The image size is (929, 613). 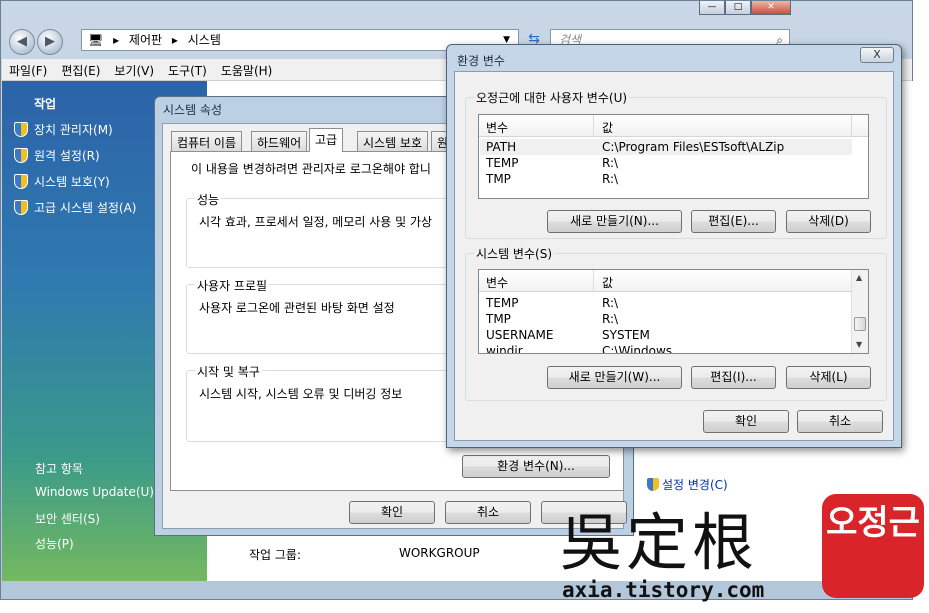 I want to click on close-icon: X, so click(x=877, y=55).